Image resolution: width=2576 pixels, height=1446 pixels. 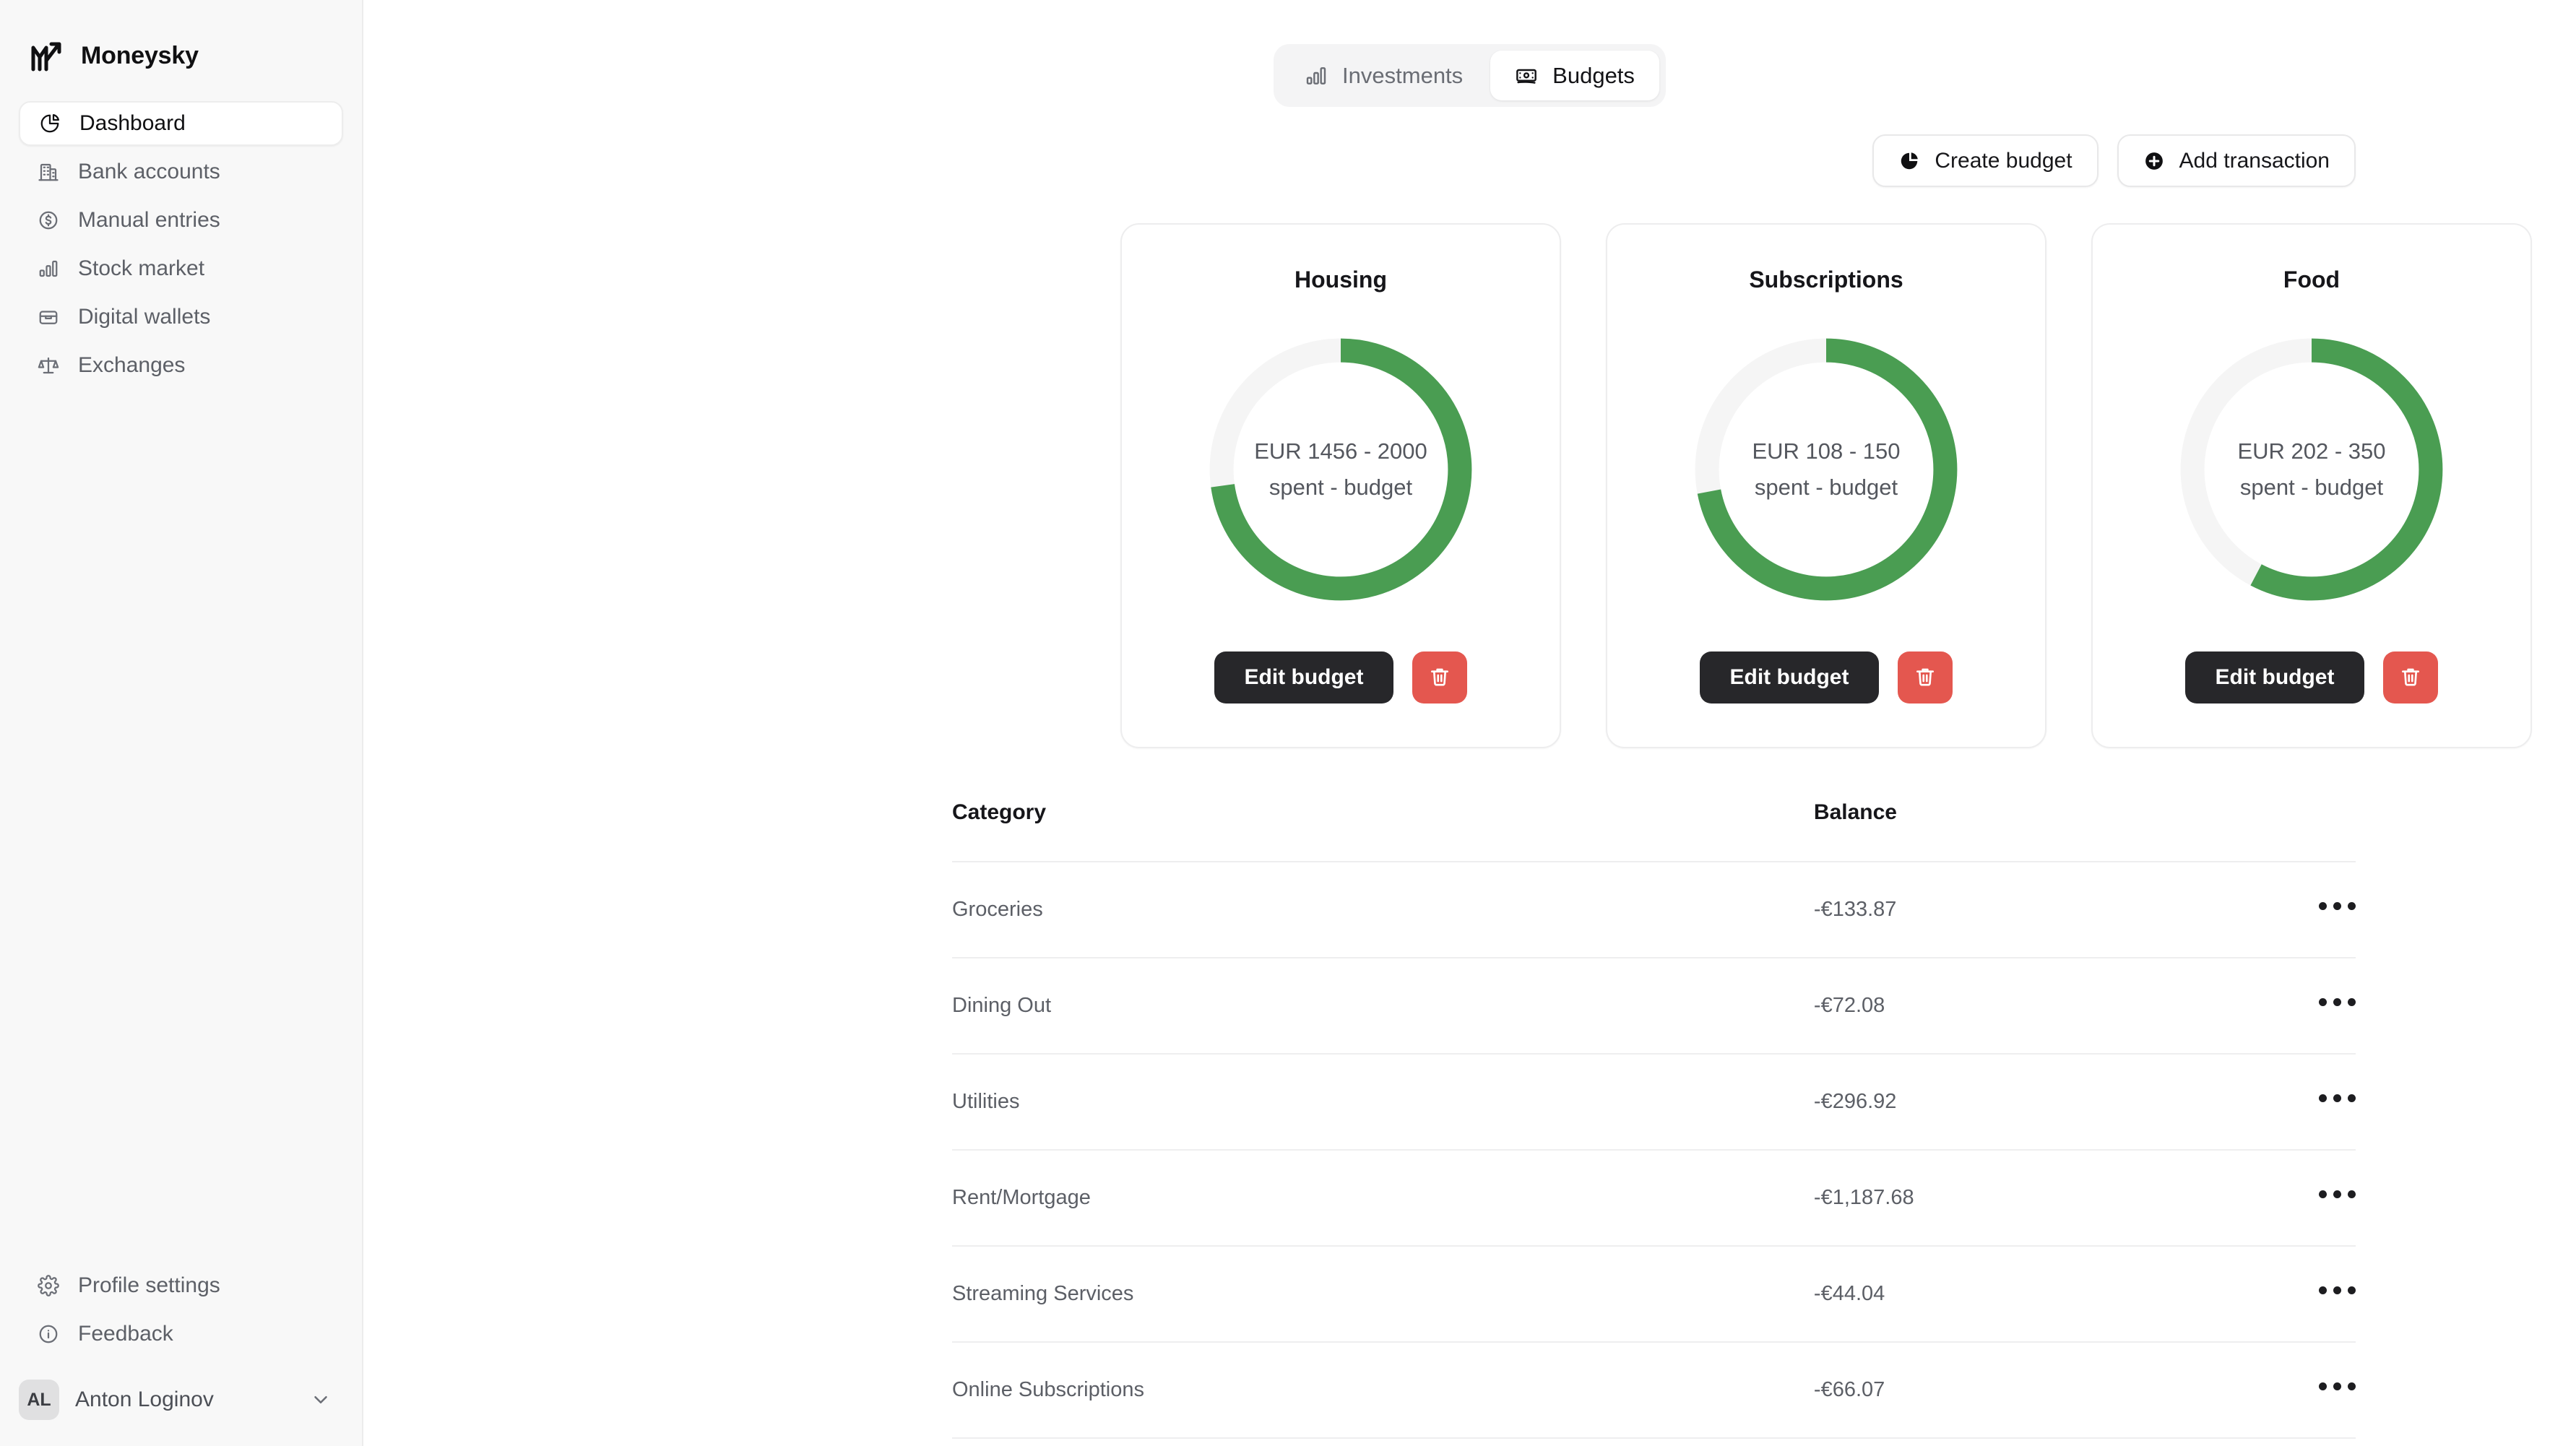 I want to click on sidebar-item-dashboard: Dashboard, so click(x=181, y=123).